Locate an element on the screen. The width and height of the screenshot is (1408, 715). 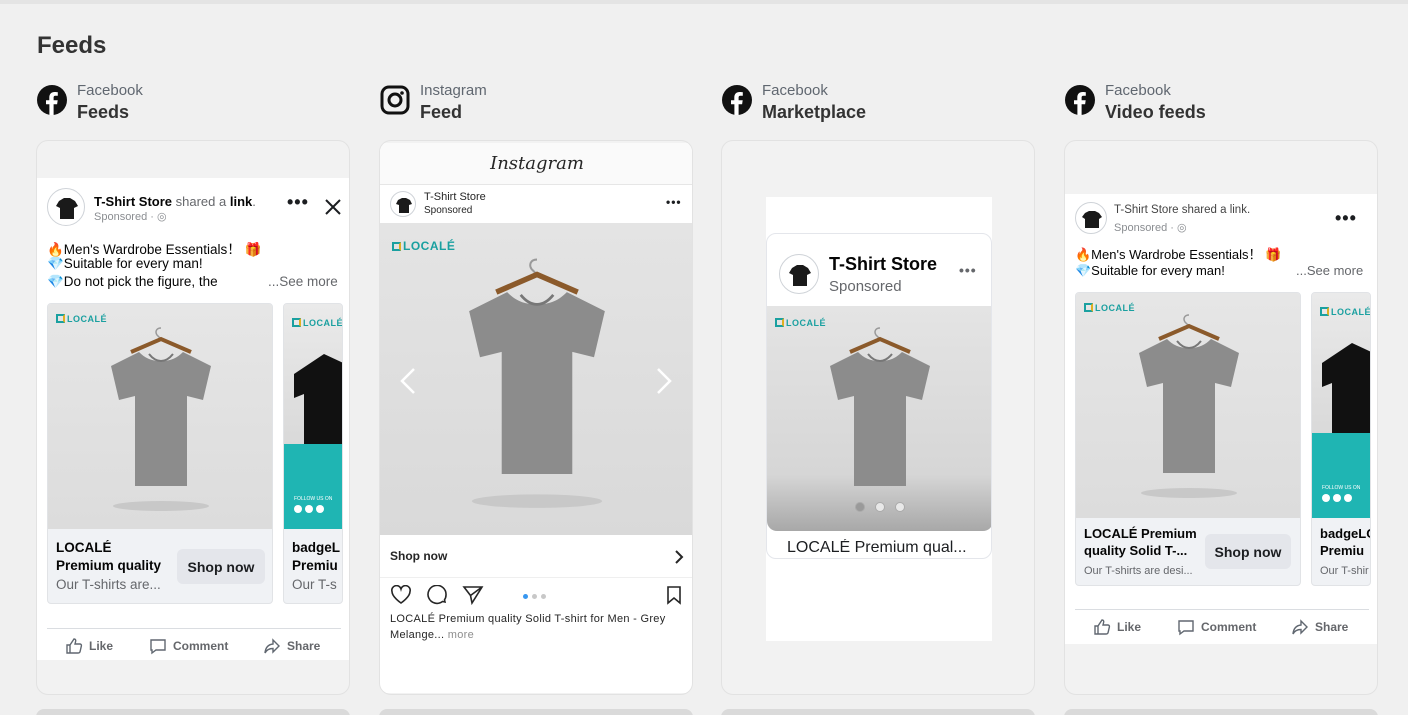
share-icon is located at coordinates (272, 646).